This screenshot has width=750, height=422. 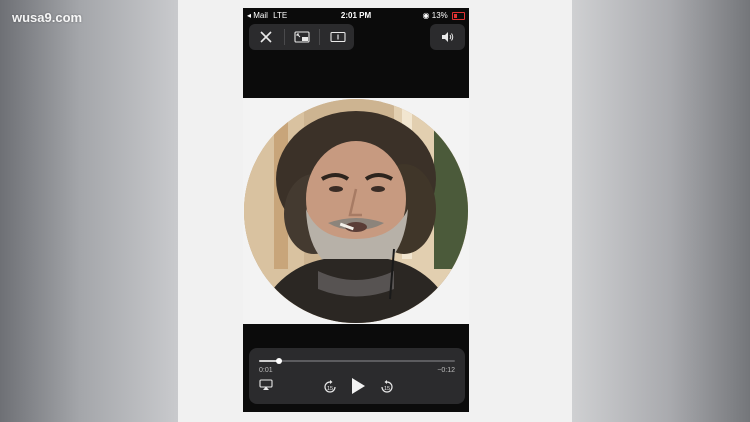 I want to click on skip-forward-15-icon: 15, so click(x=387, y=386).